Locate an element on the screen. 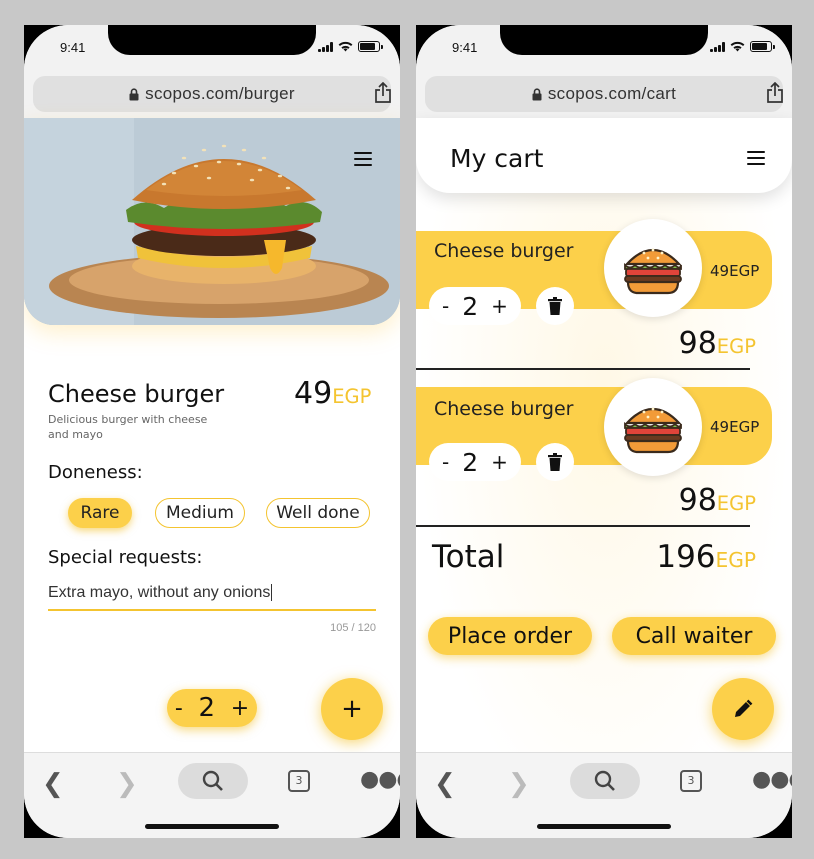  product-price-value: 49 is located at coordinates (313, 393).